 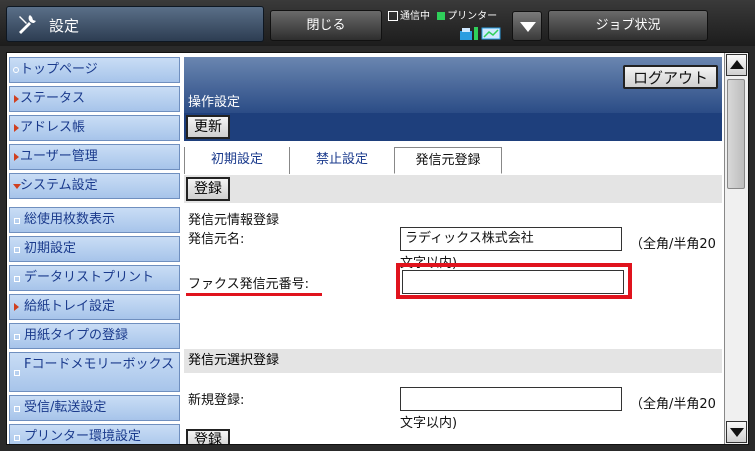 I want to click on fax-number-input, so click(x=513, y=282).